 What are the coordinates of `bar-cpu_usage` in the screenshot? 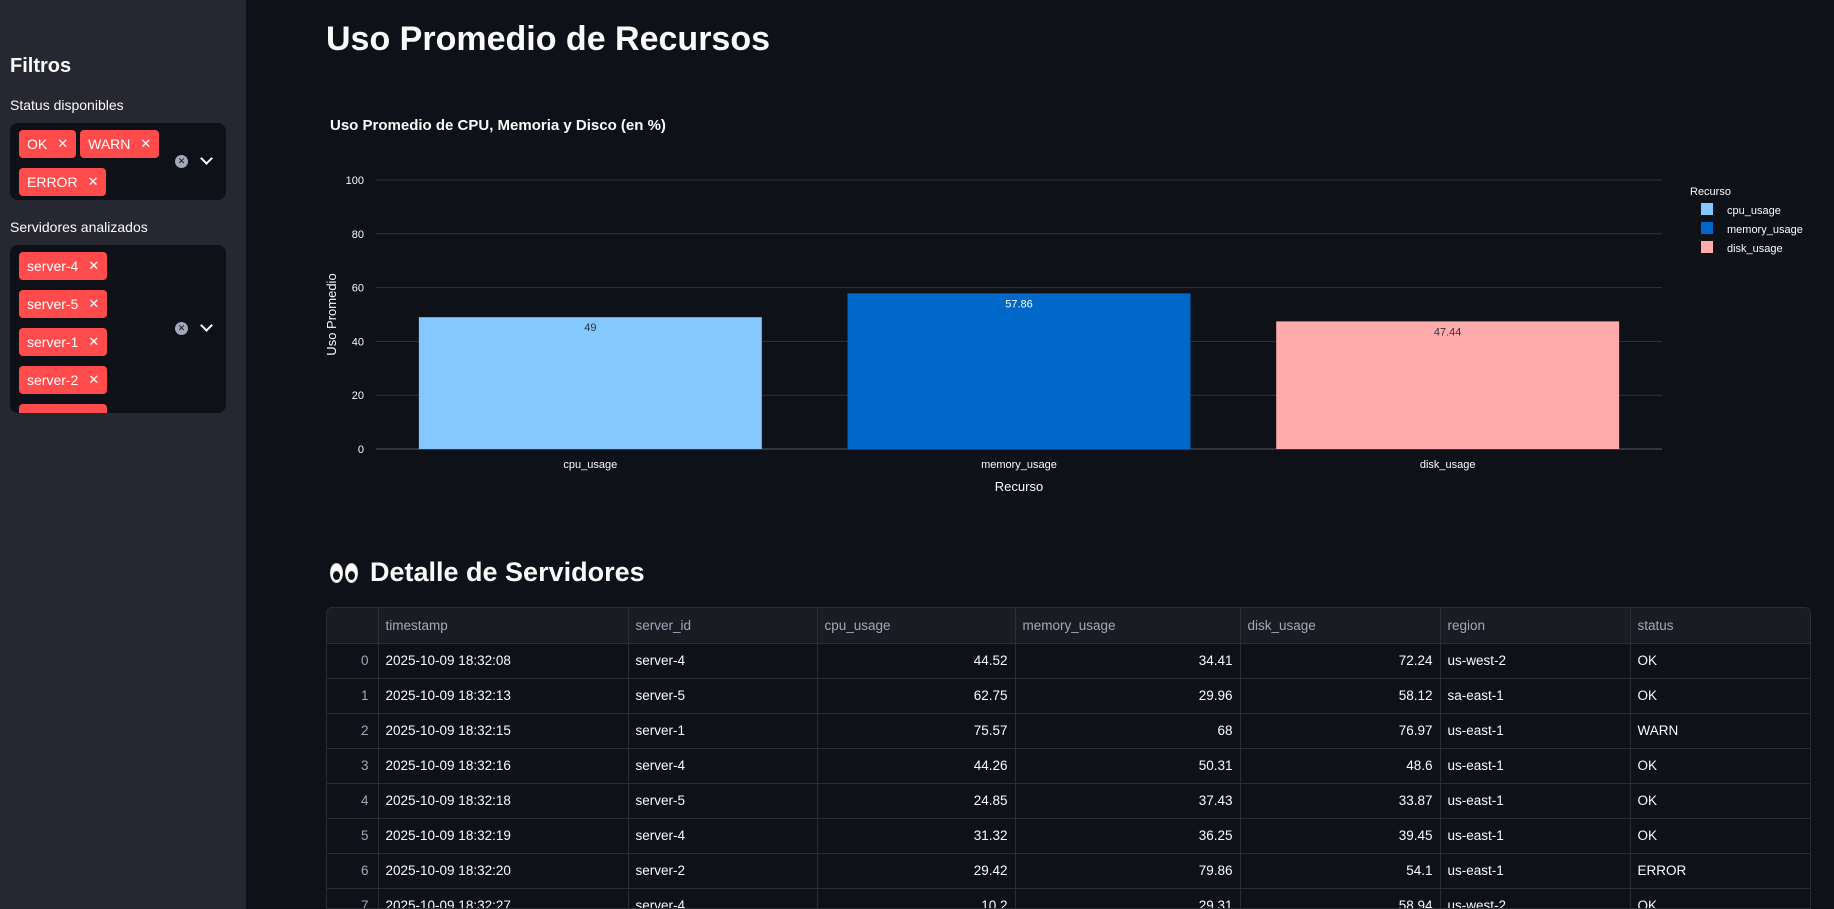 It's located at (590, 383).